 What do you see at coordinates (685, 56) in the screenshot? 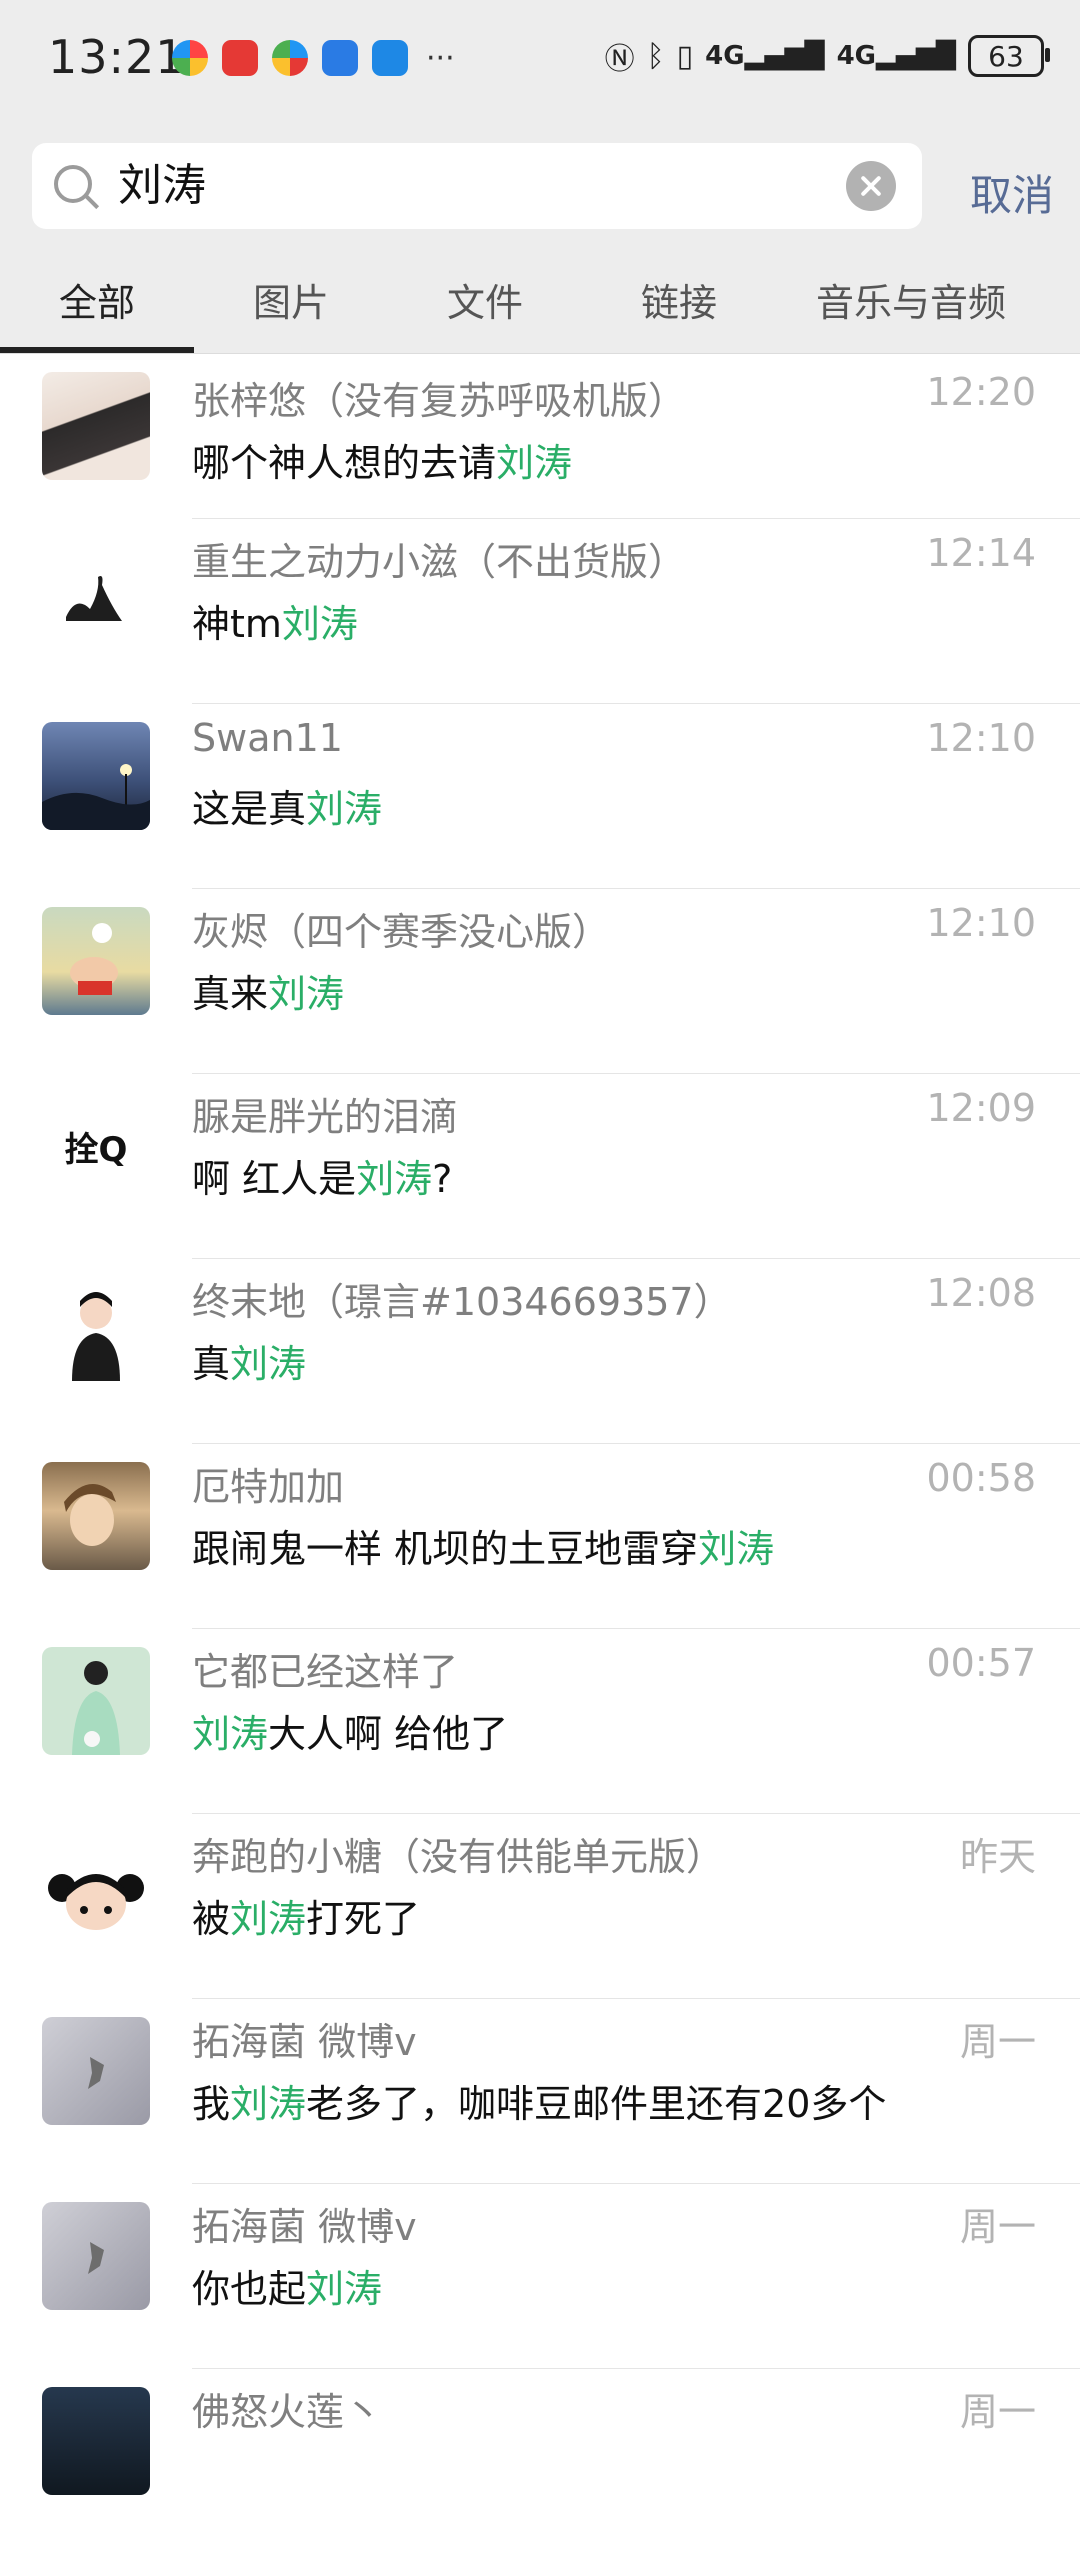
I see `vibrate-icon: ▯` at bounding box center [685, 56].